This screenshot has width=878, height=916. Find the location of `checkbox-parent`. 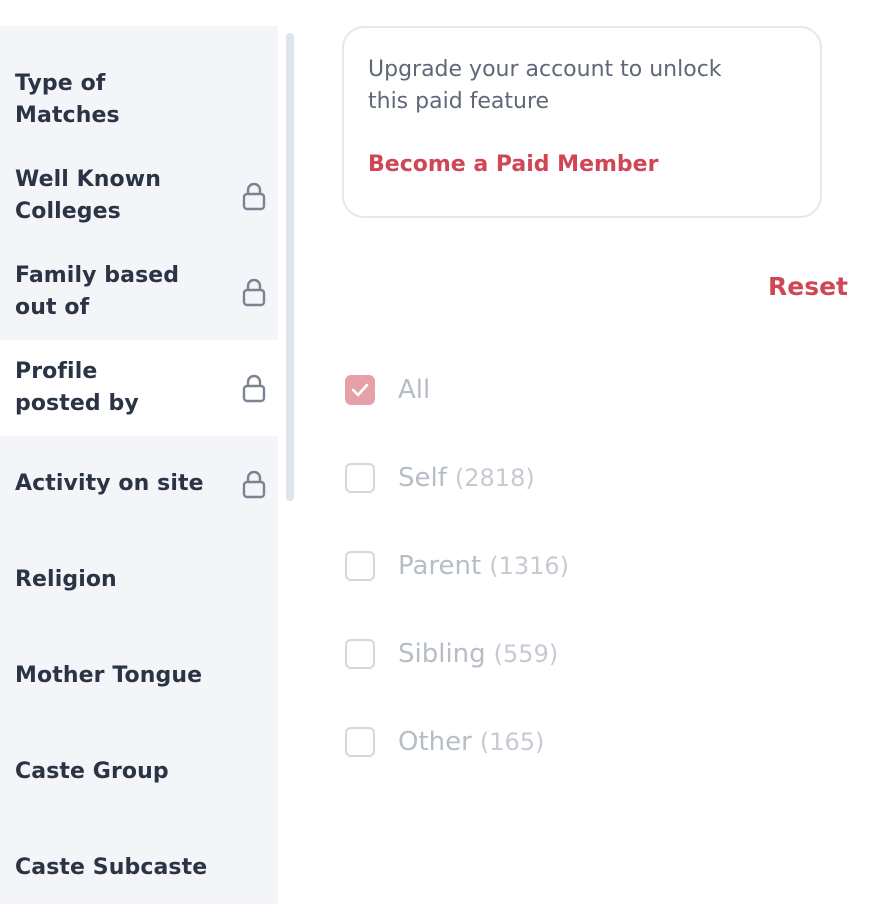

checkbox-parent is located at coordinates (360, 566).